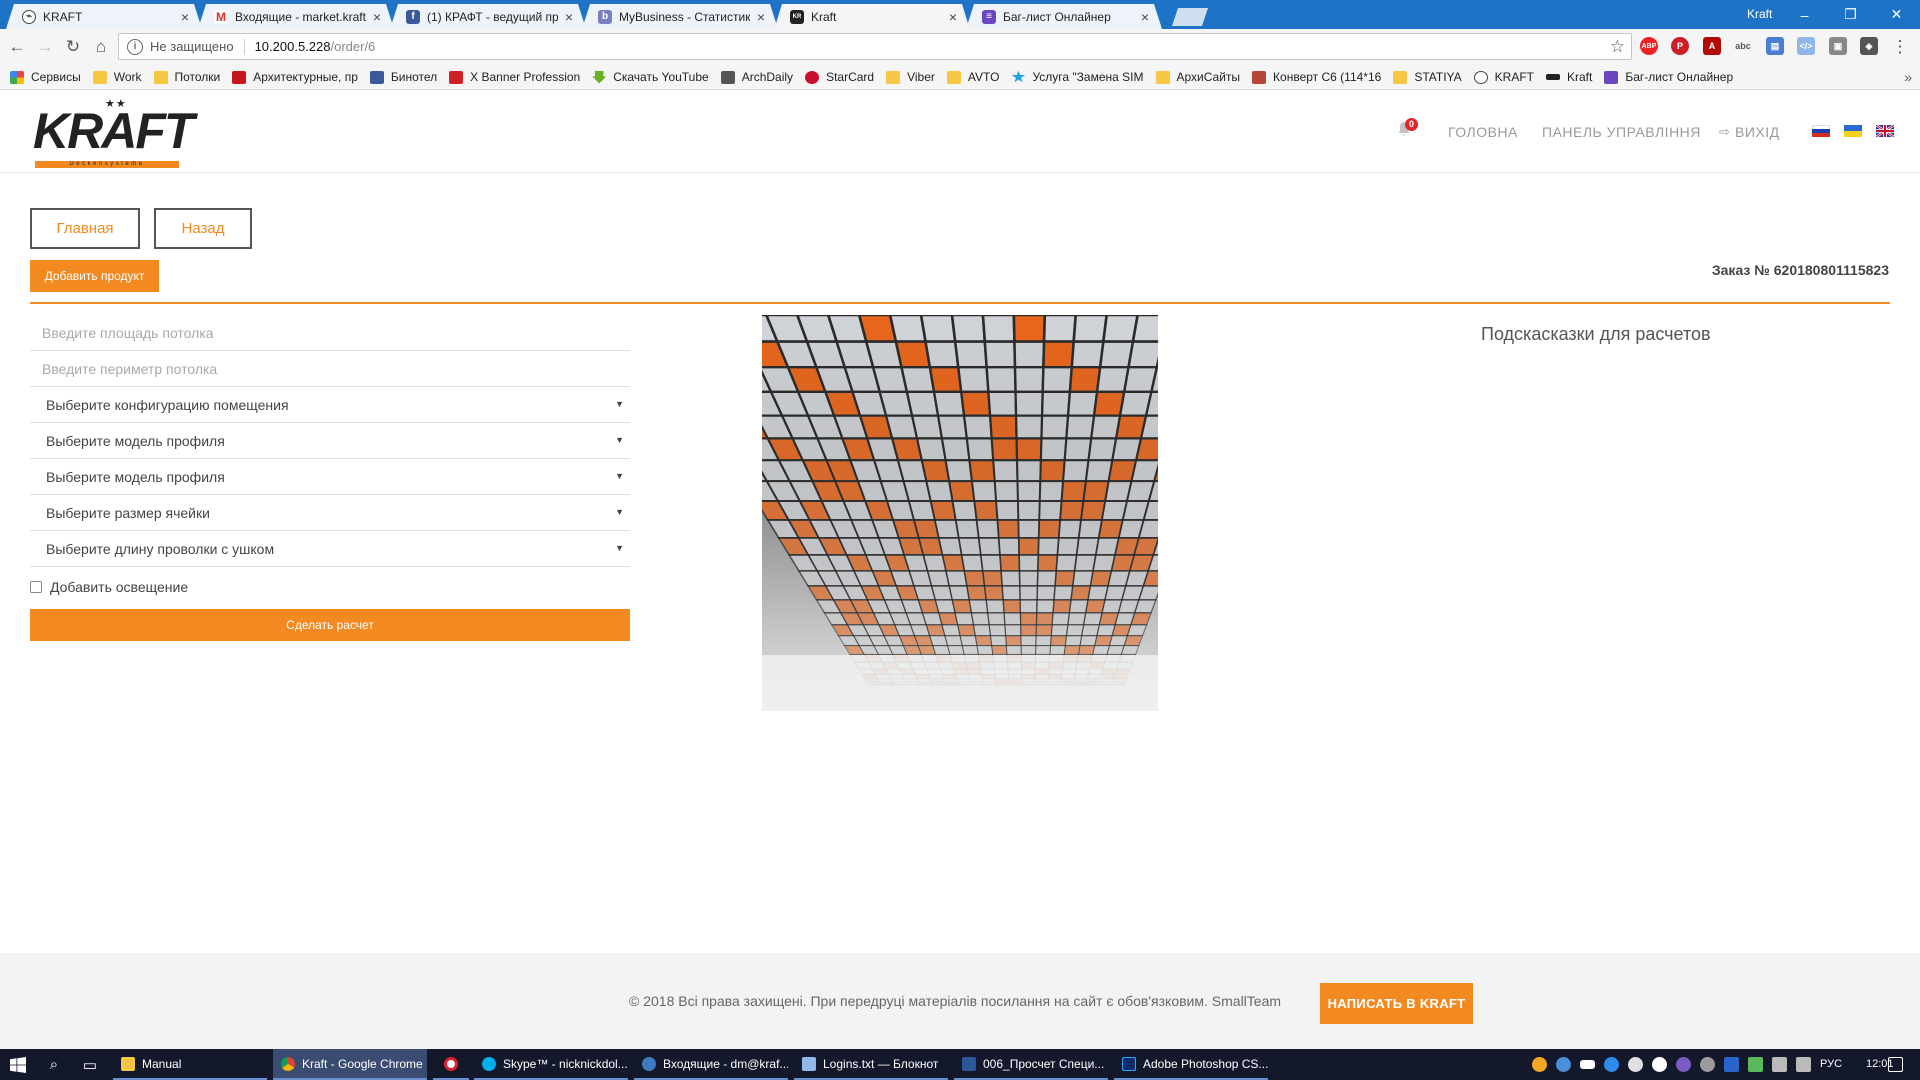  Describe the element at coordinates (1821, 131) in the screenshot. I see `flag-ru-icon` at that location.